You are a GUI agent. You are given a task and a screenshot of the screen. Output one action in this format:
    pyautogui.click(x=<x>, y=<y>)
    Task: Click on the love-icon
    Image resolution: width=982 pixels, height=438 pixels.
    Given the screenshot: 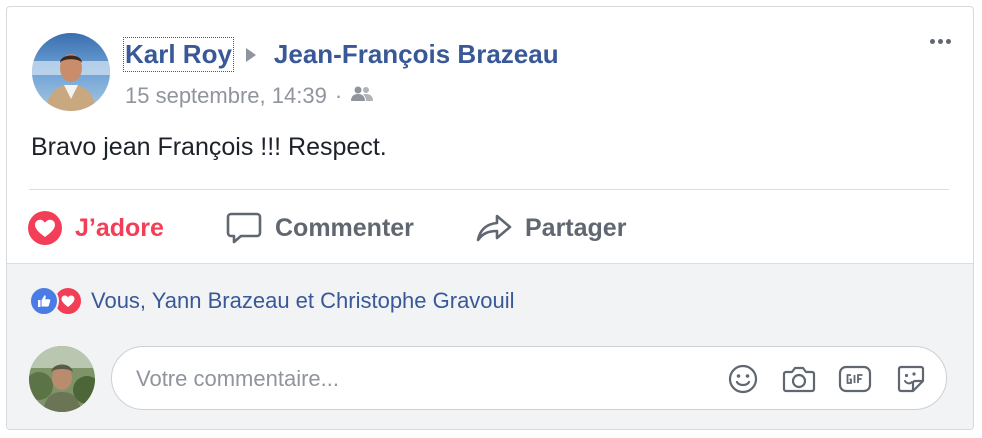 What is the action you would take?
    pyautogui.click(x=45, y=228)
    